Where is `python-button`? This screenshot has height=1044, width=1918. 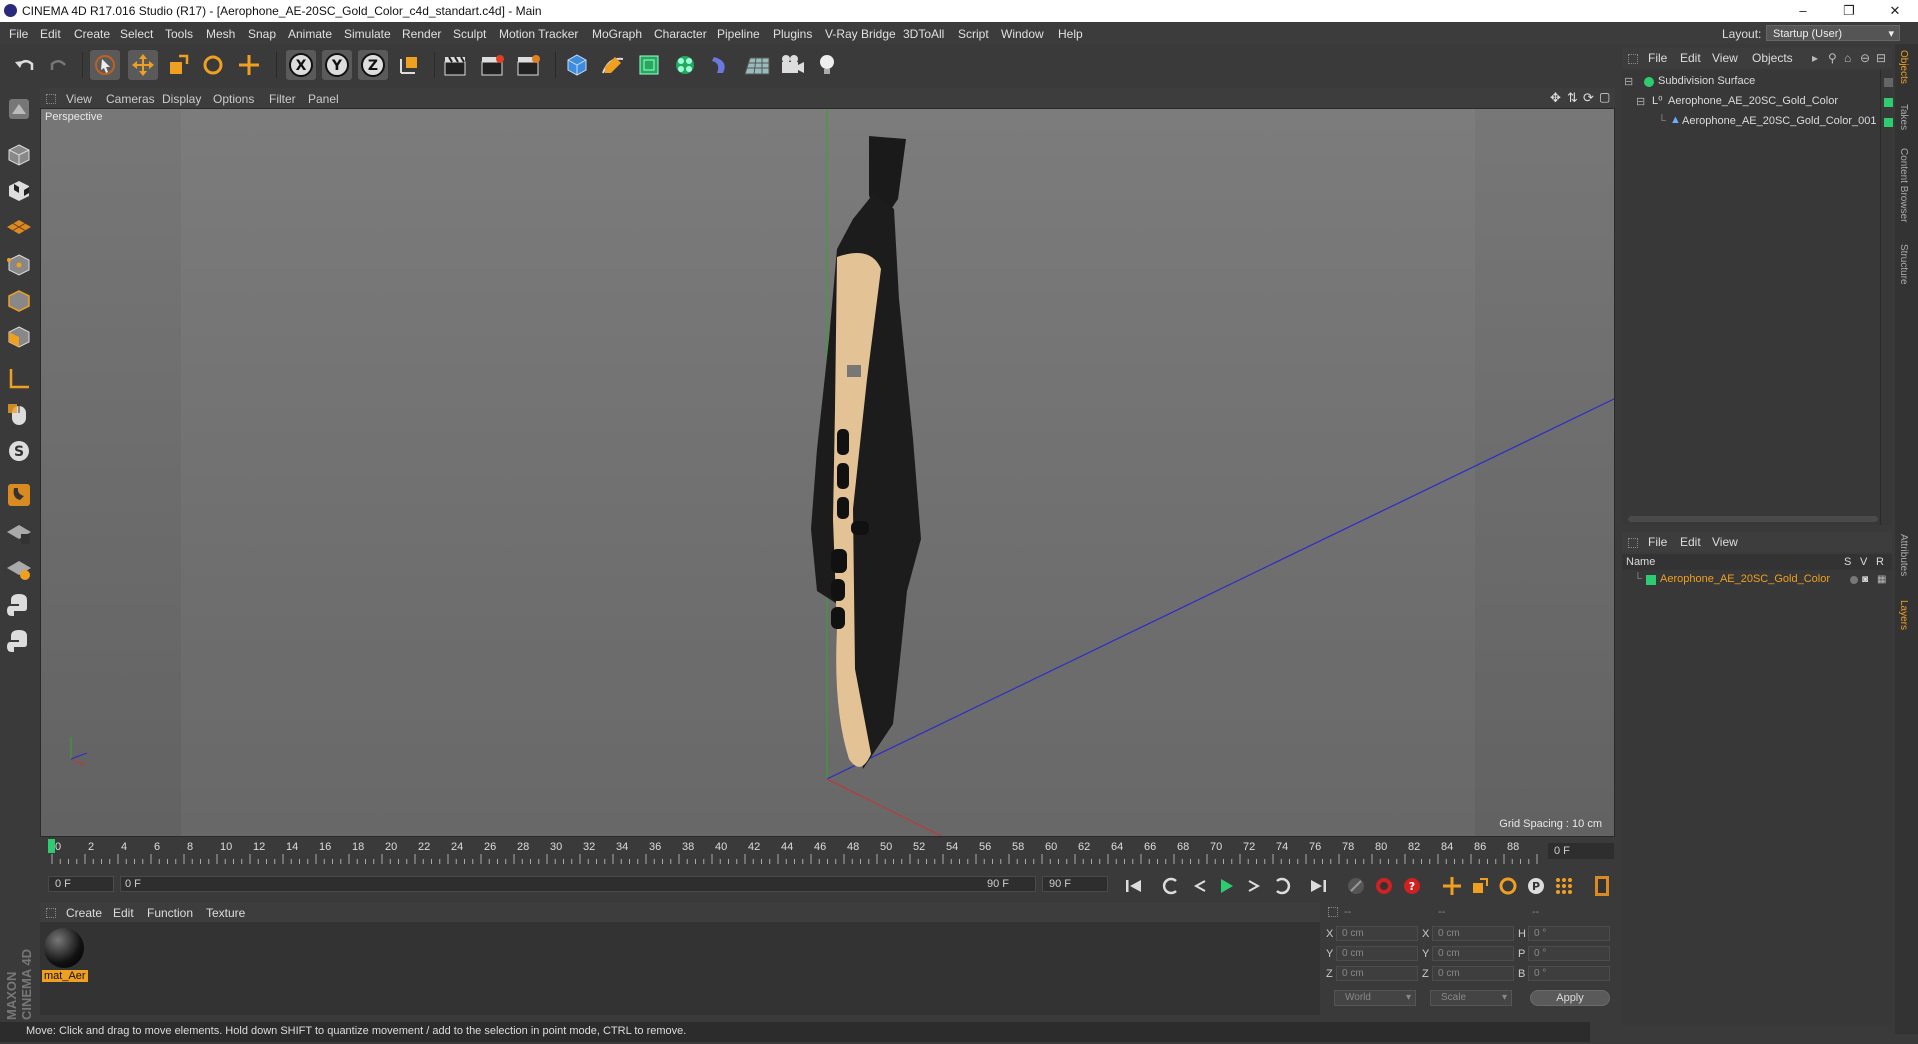 python-button is located at coordinates (19, 605).